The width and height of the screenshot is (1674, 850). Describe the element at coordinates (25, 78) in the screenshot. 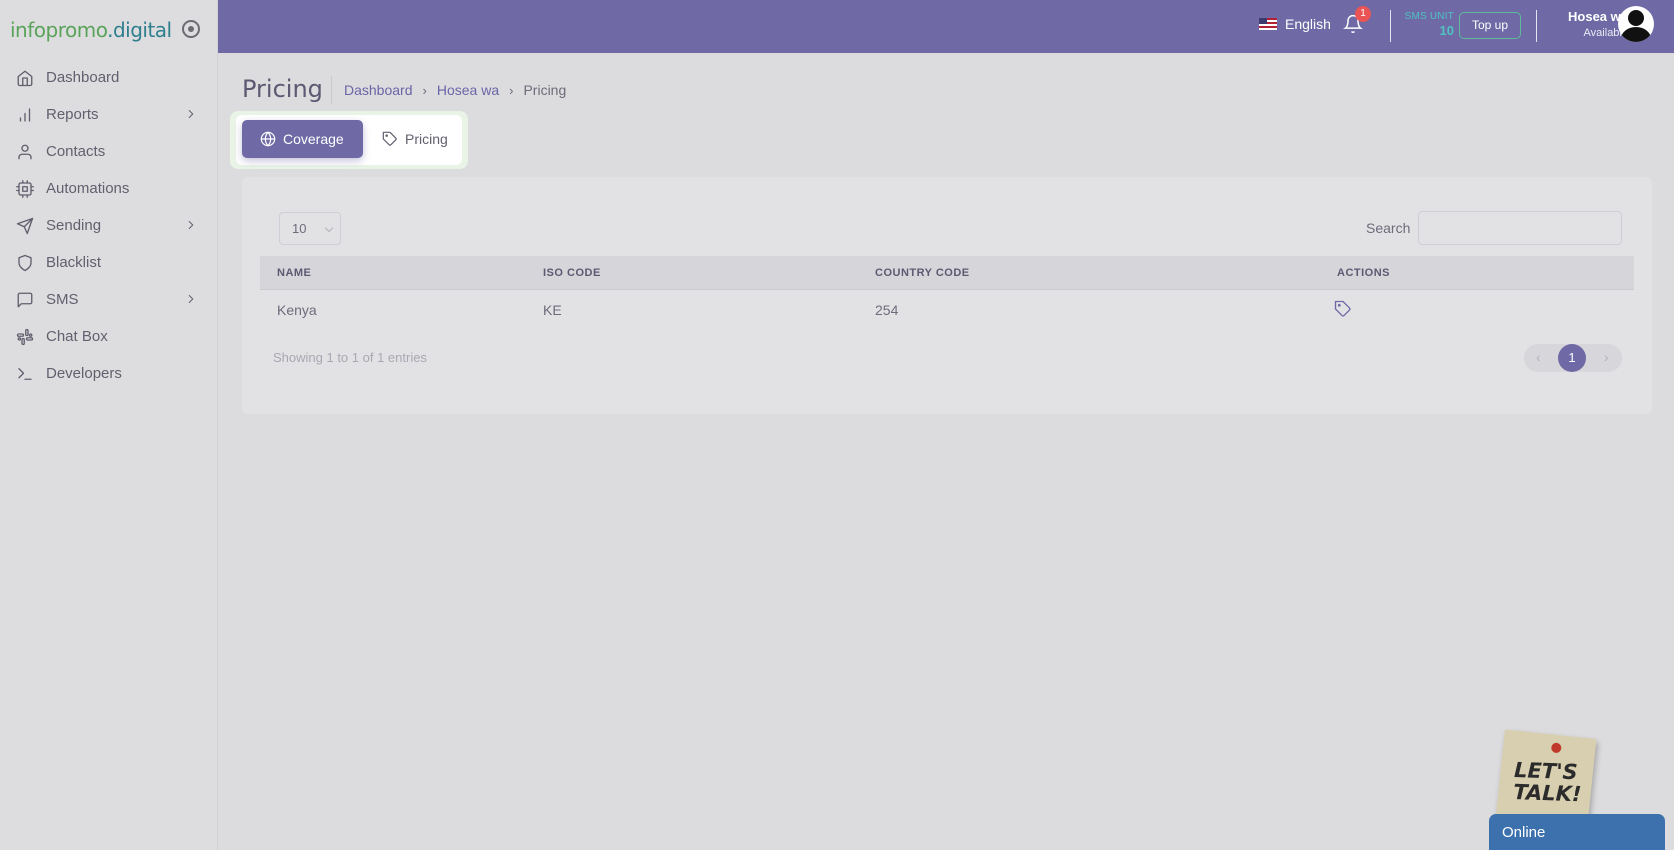

I see `home-icon` at that location.